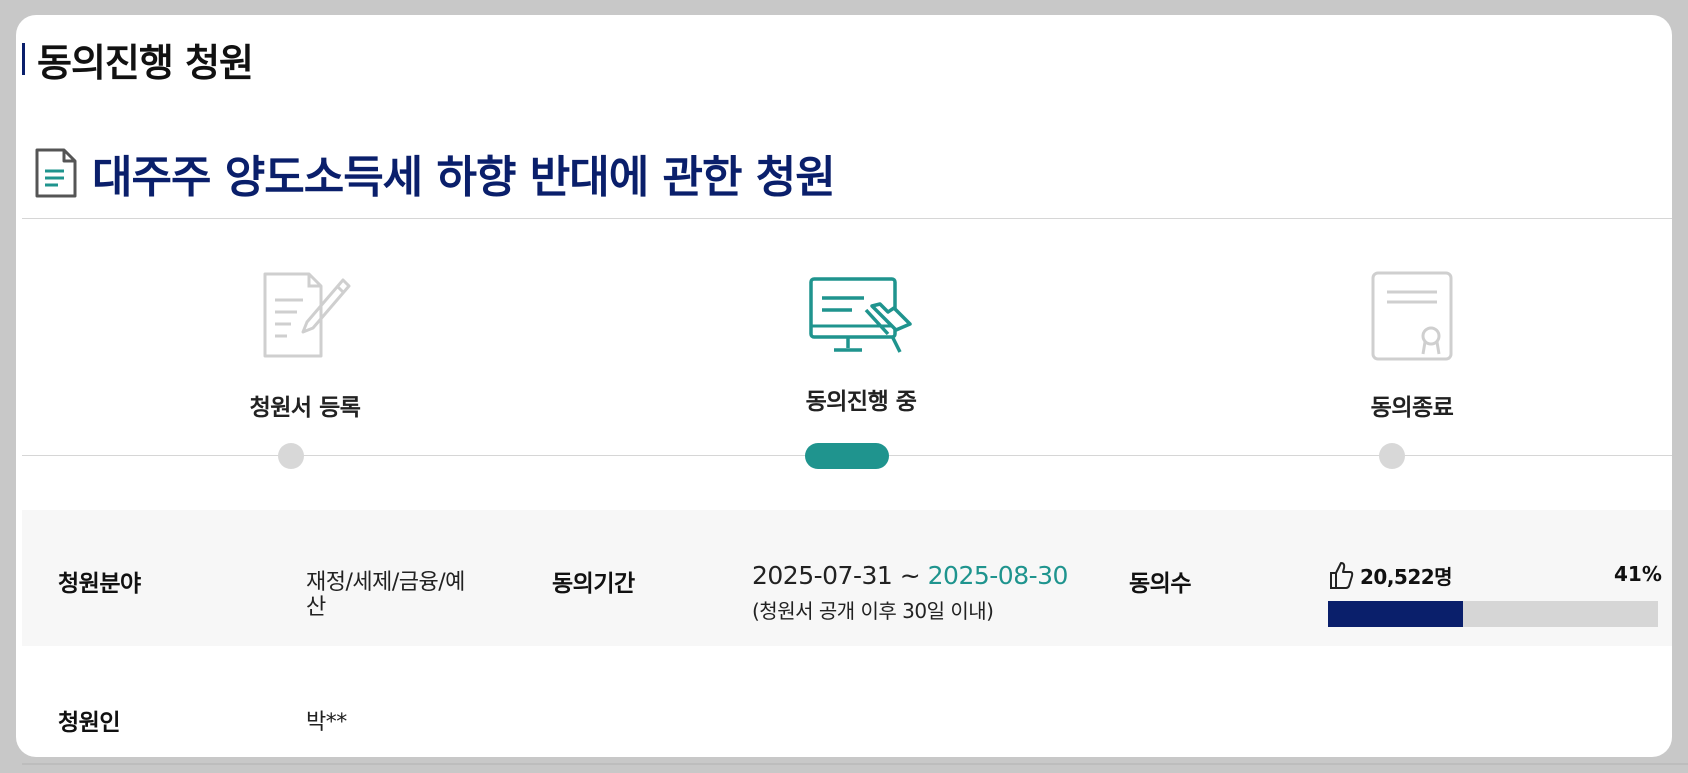  Describe the element at coordinates (56, 173) in the screenshot. I see `document-icon` at that location.